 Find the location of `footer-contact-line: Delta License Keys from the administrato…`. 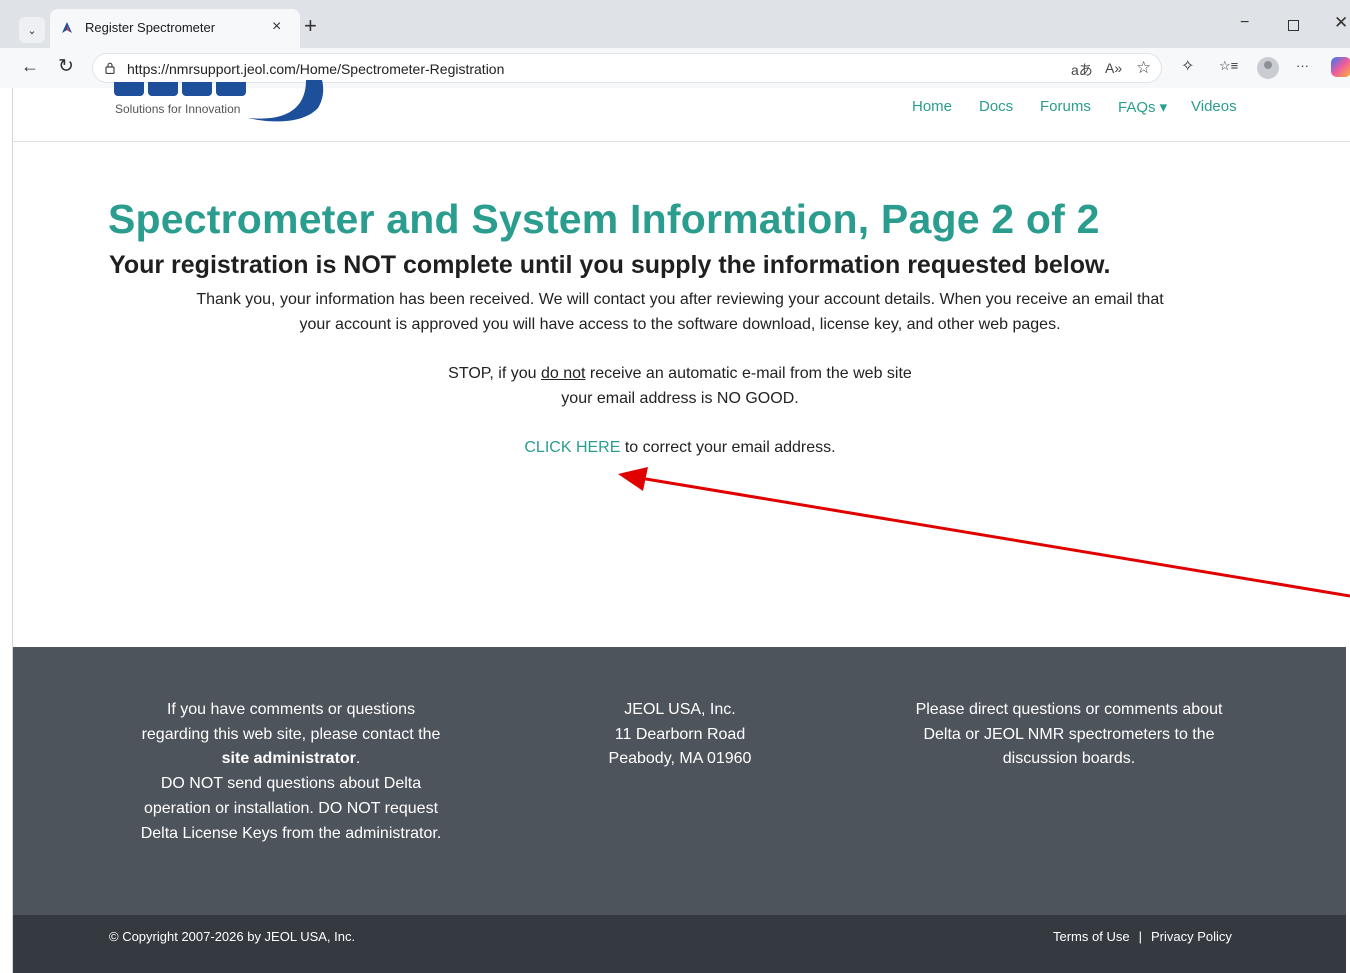

footer-contact-line: Delta License Keys from the administrato… is located at coordinates (291, 833).